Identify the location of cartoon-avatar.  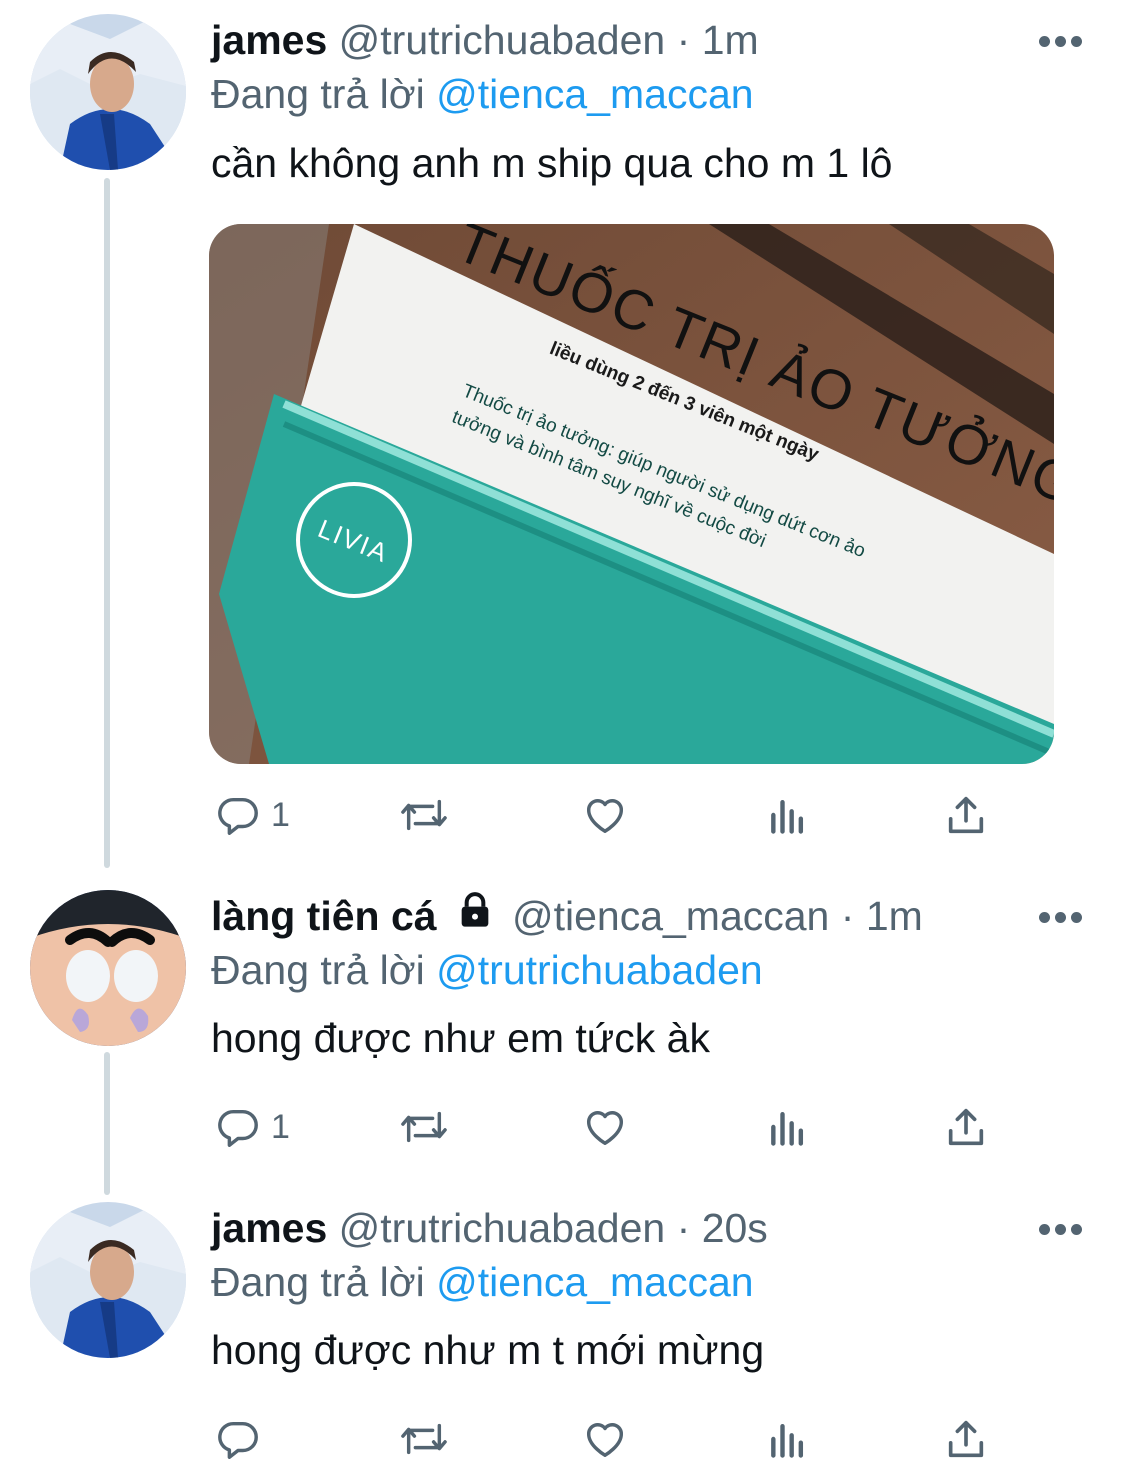
(108, 968).